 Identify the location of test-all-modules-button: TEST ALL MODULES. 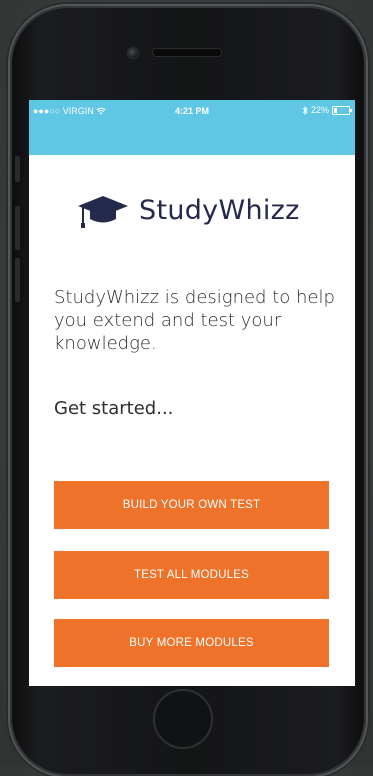
(191, 575).